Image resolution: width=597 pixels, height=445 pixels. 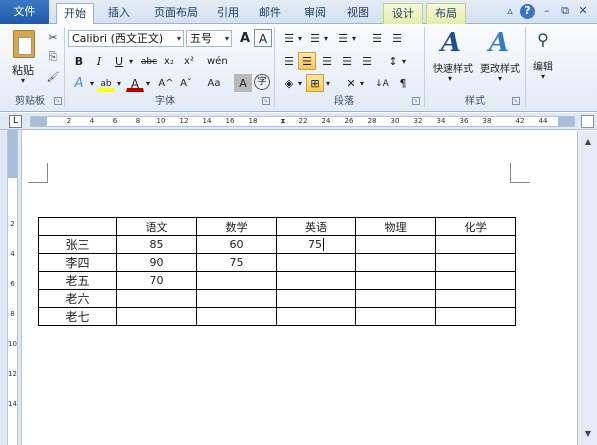 I want to click on align-left-icon: ☰, so click(x=289, y=61).